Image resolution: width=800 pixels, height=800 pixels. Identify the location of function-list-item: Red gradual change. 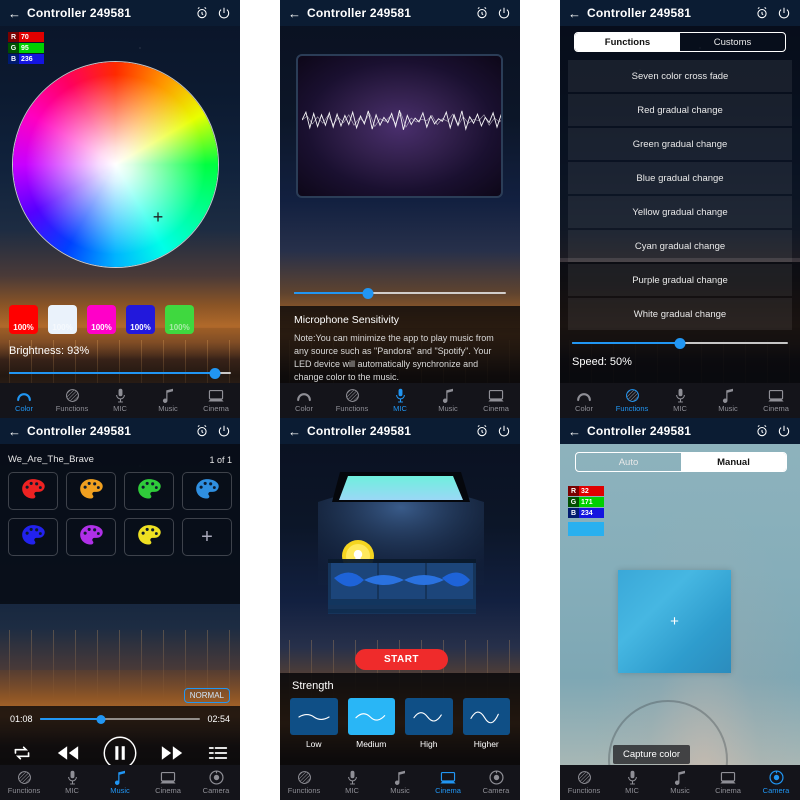
(680, 110).